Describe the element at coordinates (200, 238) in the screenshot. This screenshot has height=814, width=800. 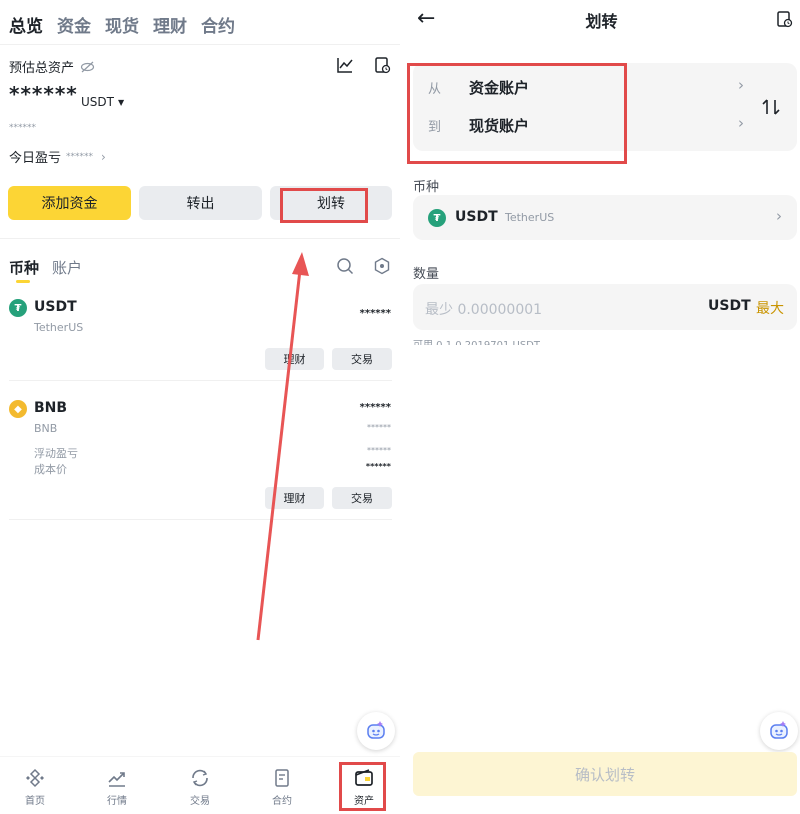
I see `section-divider` at that location.